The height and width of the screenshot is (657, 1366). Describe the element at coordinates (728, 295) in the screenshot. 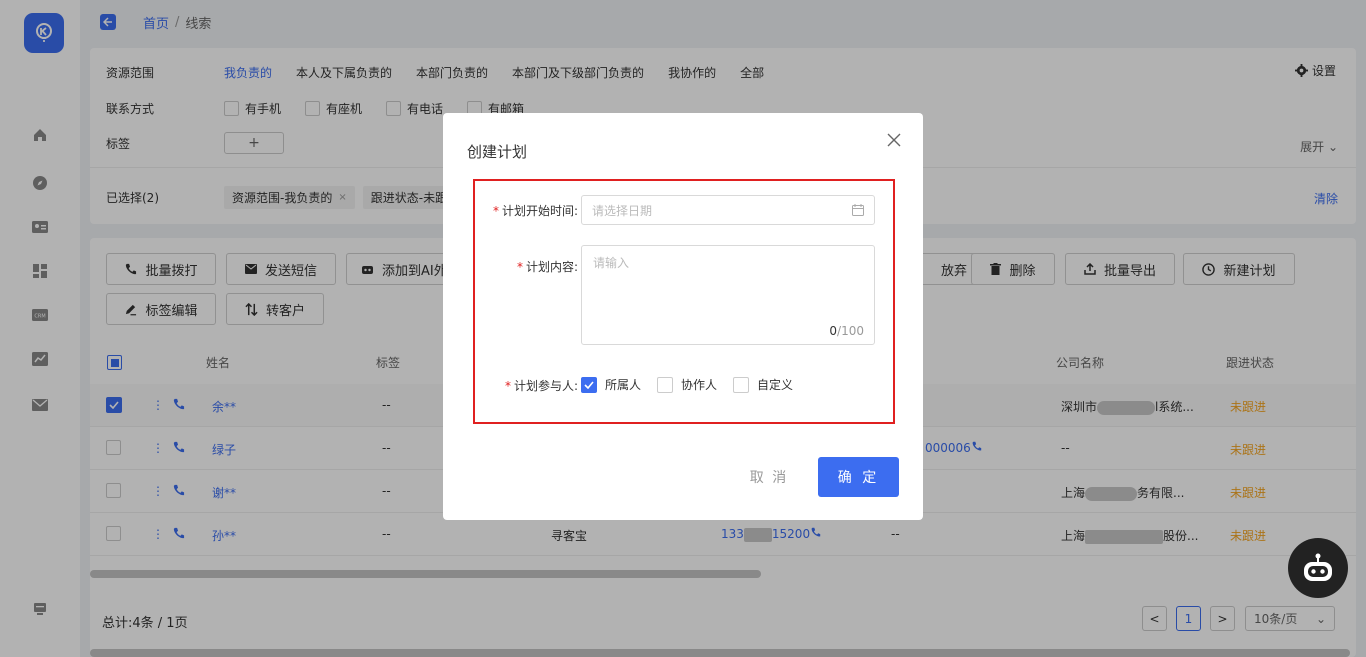

I see `plan-content-textarea: 请输入 0/100` at that location.